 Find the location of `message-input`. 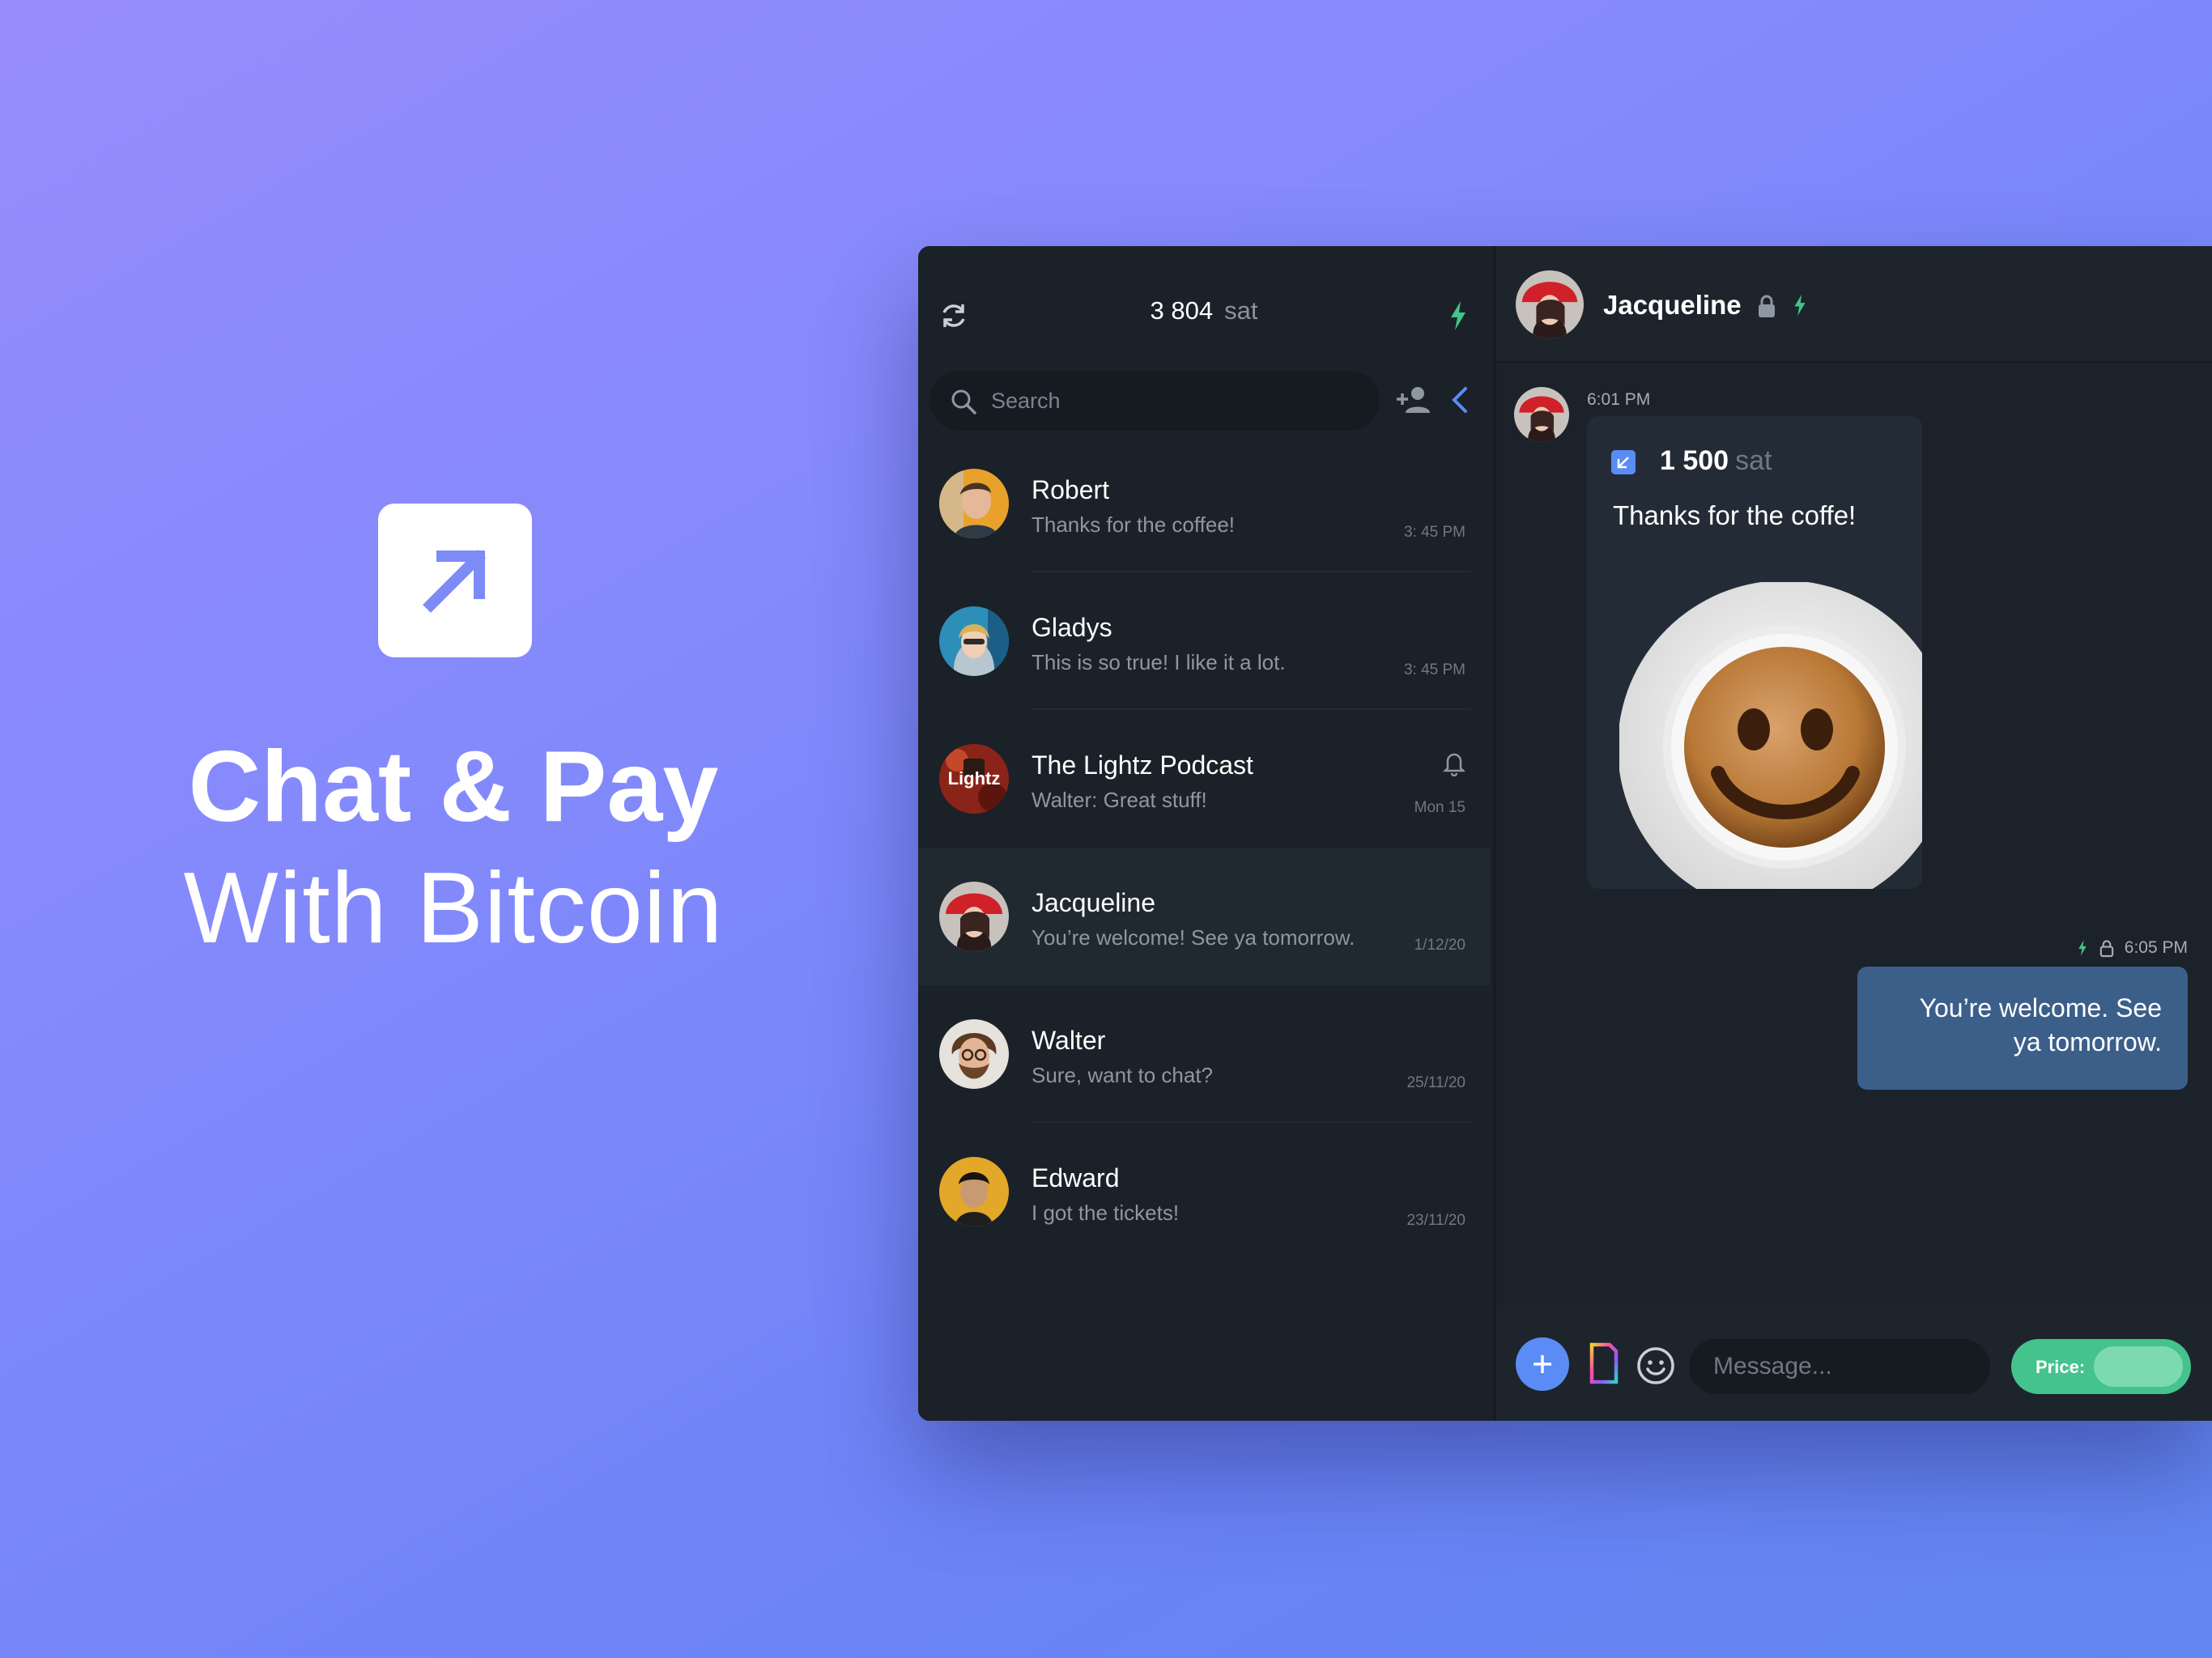

message-input is located at coordinates (1843, 1367).